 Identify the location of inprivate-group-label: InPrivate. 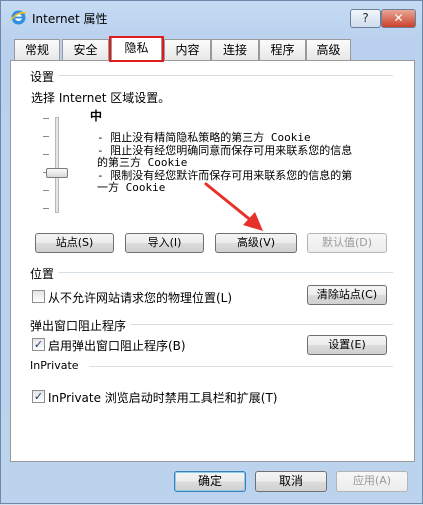
(54, 365).